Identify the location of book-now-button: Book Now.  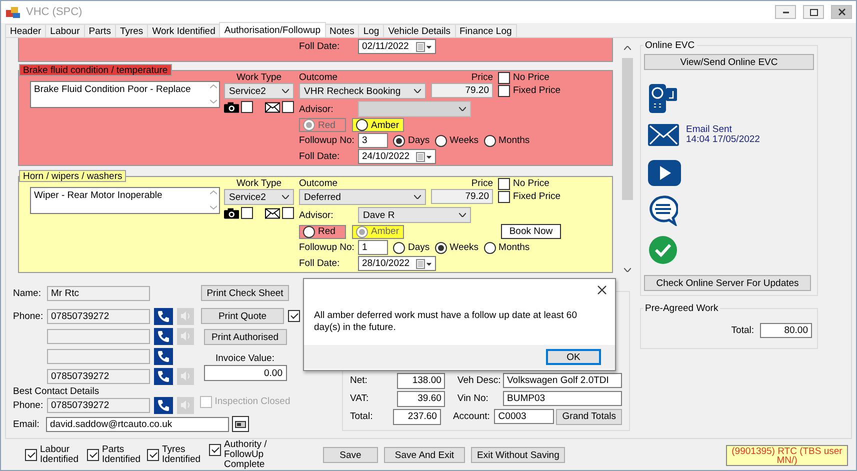
(531, 231).